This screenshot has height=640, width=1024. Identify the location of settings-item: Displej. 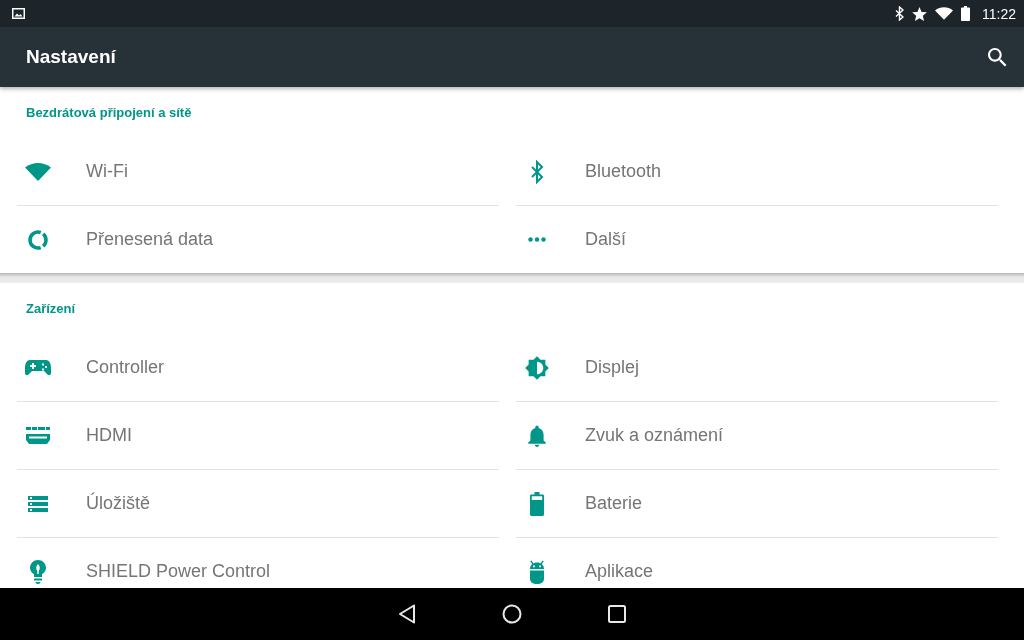
(757, 368).